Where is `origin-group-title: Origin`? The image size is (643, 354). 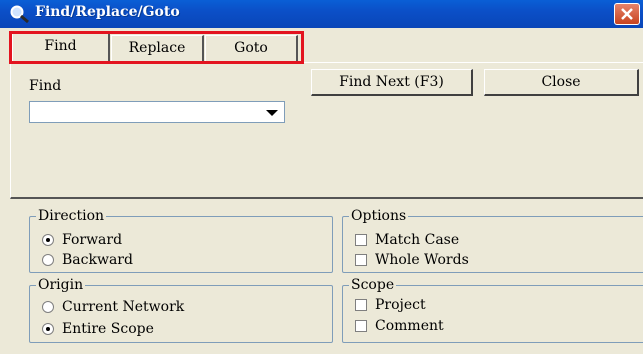
origin-group-title: Origin is located at coordinates (61, 285).